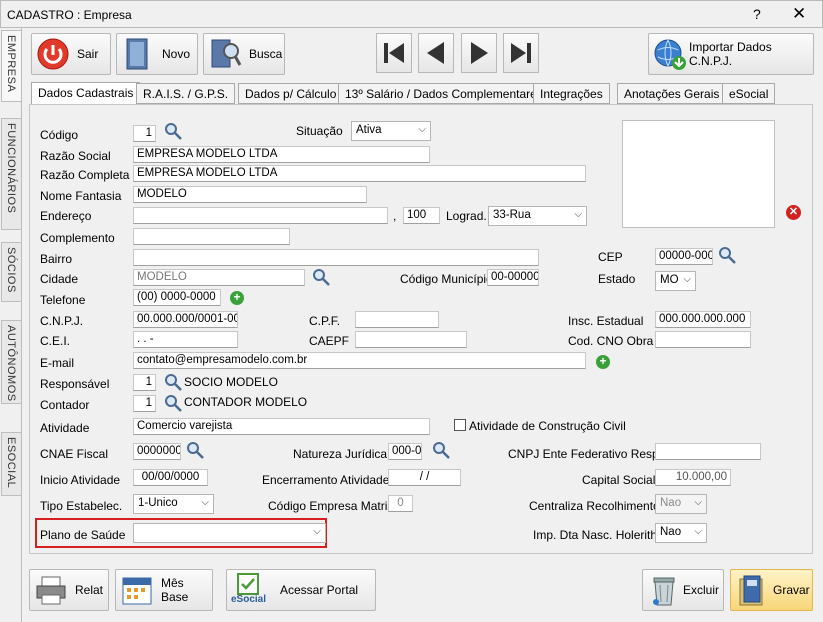 This screenshot has height=622, width=823. Describe the element at coordinates (664, 590) in the screenshot. I see `trash-icon` at that location.